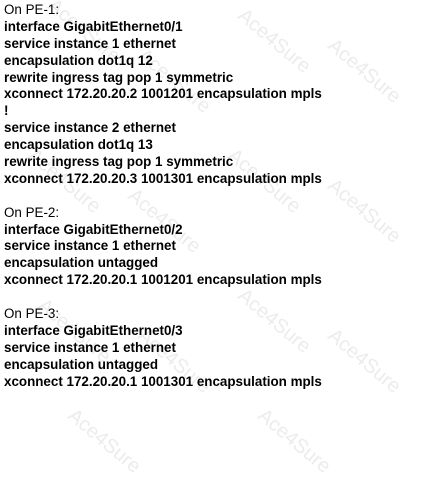 The width and height of the screenshot is (427, 484). I want to click on section-header-pe1: On PE-1:, so click(32, 9).